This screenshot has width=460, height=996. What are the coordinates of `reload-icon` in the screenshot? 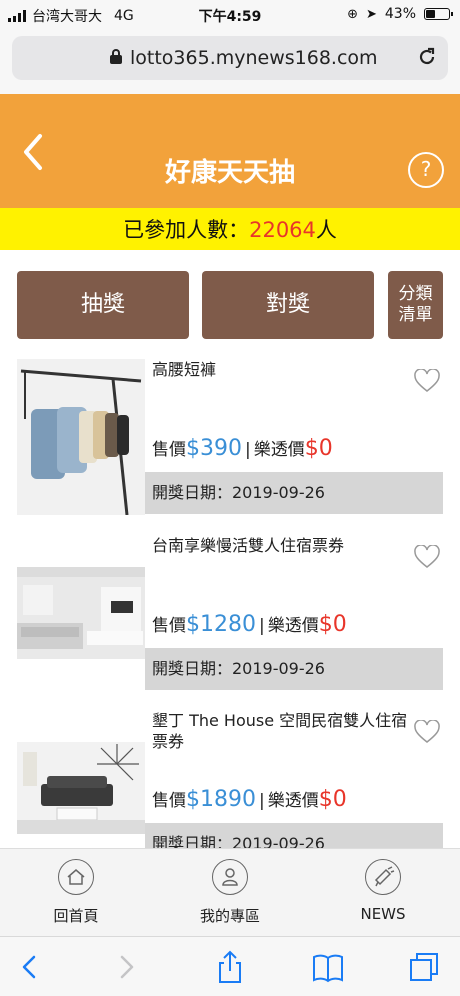 It's located at (427, 57).